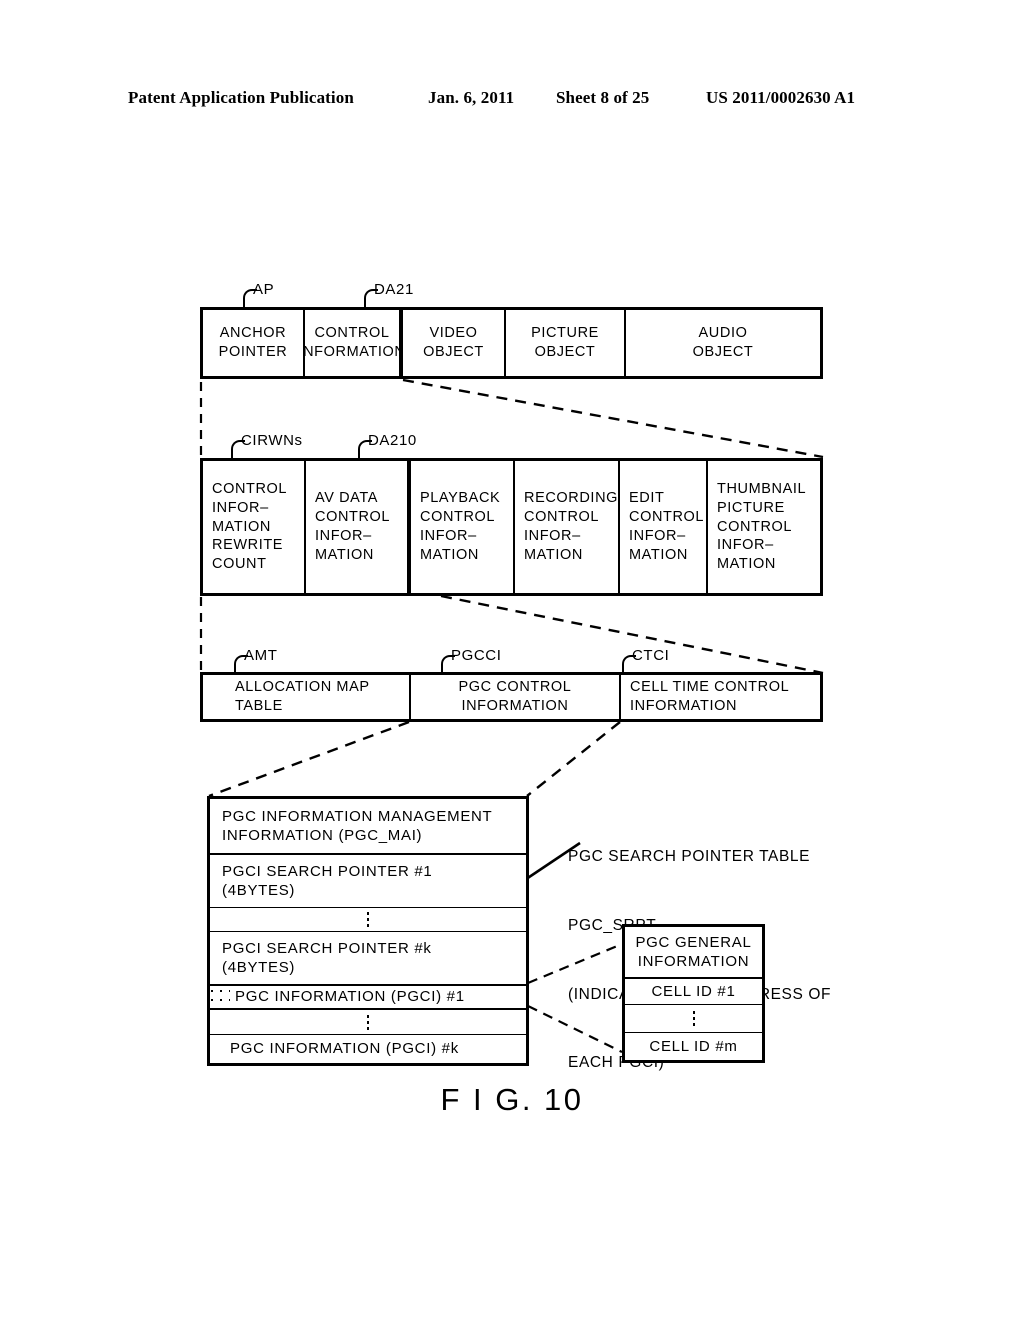 This screenshot has width=1024, height=1320. I want to click on row1-cell-picture-object-line2: OBJECT, so click(565, 352).